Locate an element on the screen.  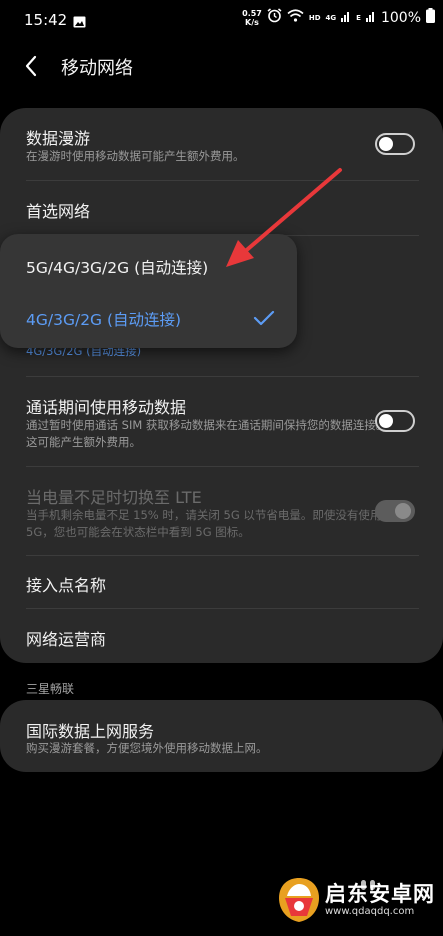
option-4g-auto: 4G/3G/2G (自动连接) is located at coordinates (148, 318).